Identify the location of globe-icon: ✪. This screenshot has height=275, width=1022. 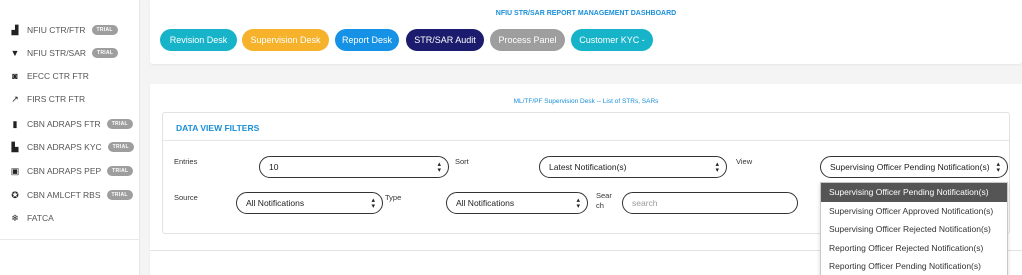
(15, 194).